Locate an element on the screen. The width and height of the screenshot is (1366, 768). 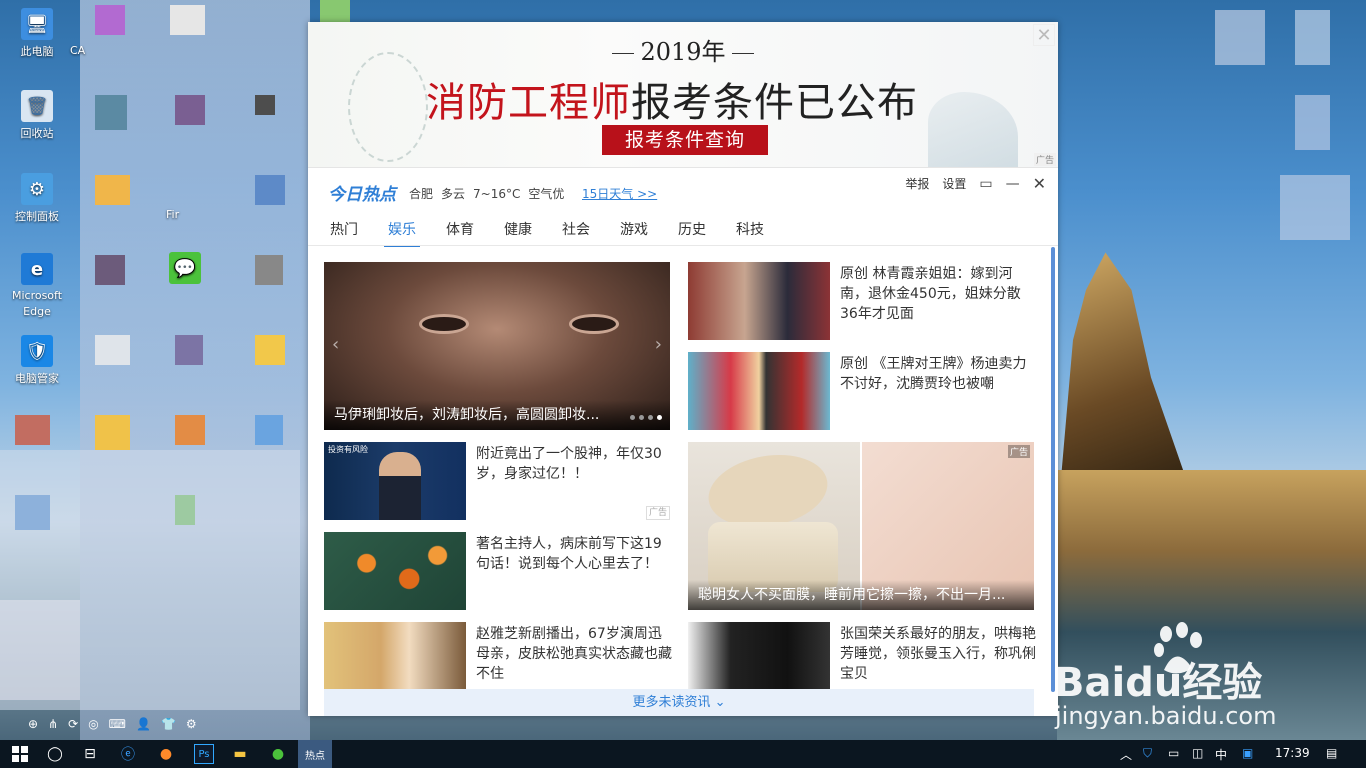
hero-image-detail is located at coordinates (594, 324).